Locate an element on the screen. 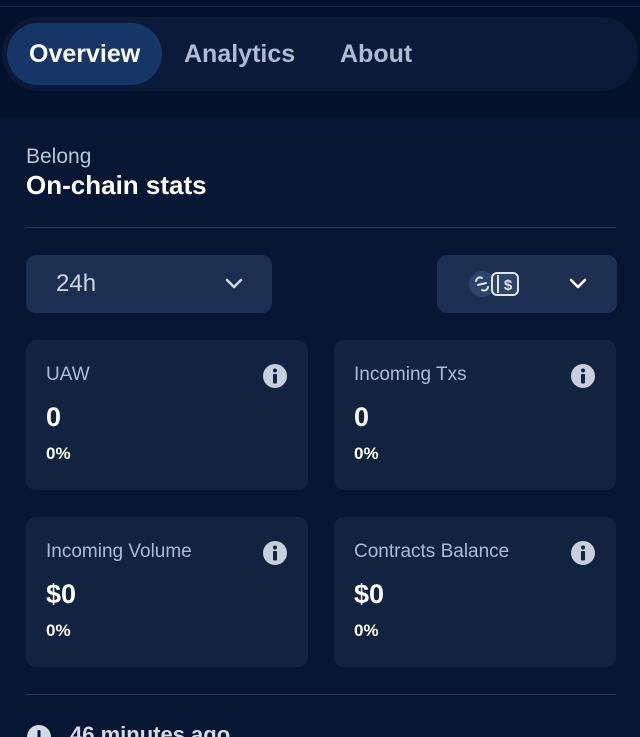 The width and height of the screenshot is (640, 737). stat-card-incoming-volume: Incoming Volume $0 0% is located at coordinates (167, 592).